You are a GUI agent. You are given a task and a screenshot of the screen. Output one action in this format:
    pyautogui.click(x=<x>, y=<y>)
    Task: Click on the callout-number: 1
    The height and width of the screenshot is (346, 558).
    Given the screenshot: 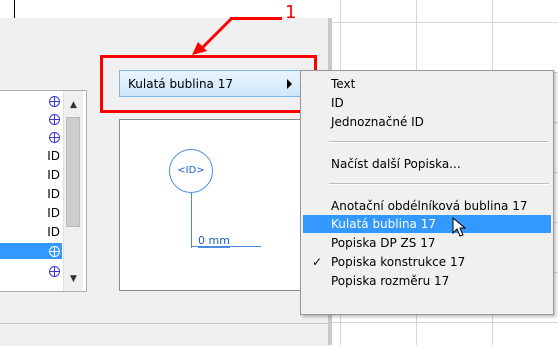 What is the action you would take?
    pyautogui.click(x=291, y=12)
    